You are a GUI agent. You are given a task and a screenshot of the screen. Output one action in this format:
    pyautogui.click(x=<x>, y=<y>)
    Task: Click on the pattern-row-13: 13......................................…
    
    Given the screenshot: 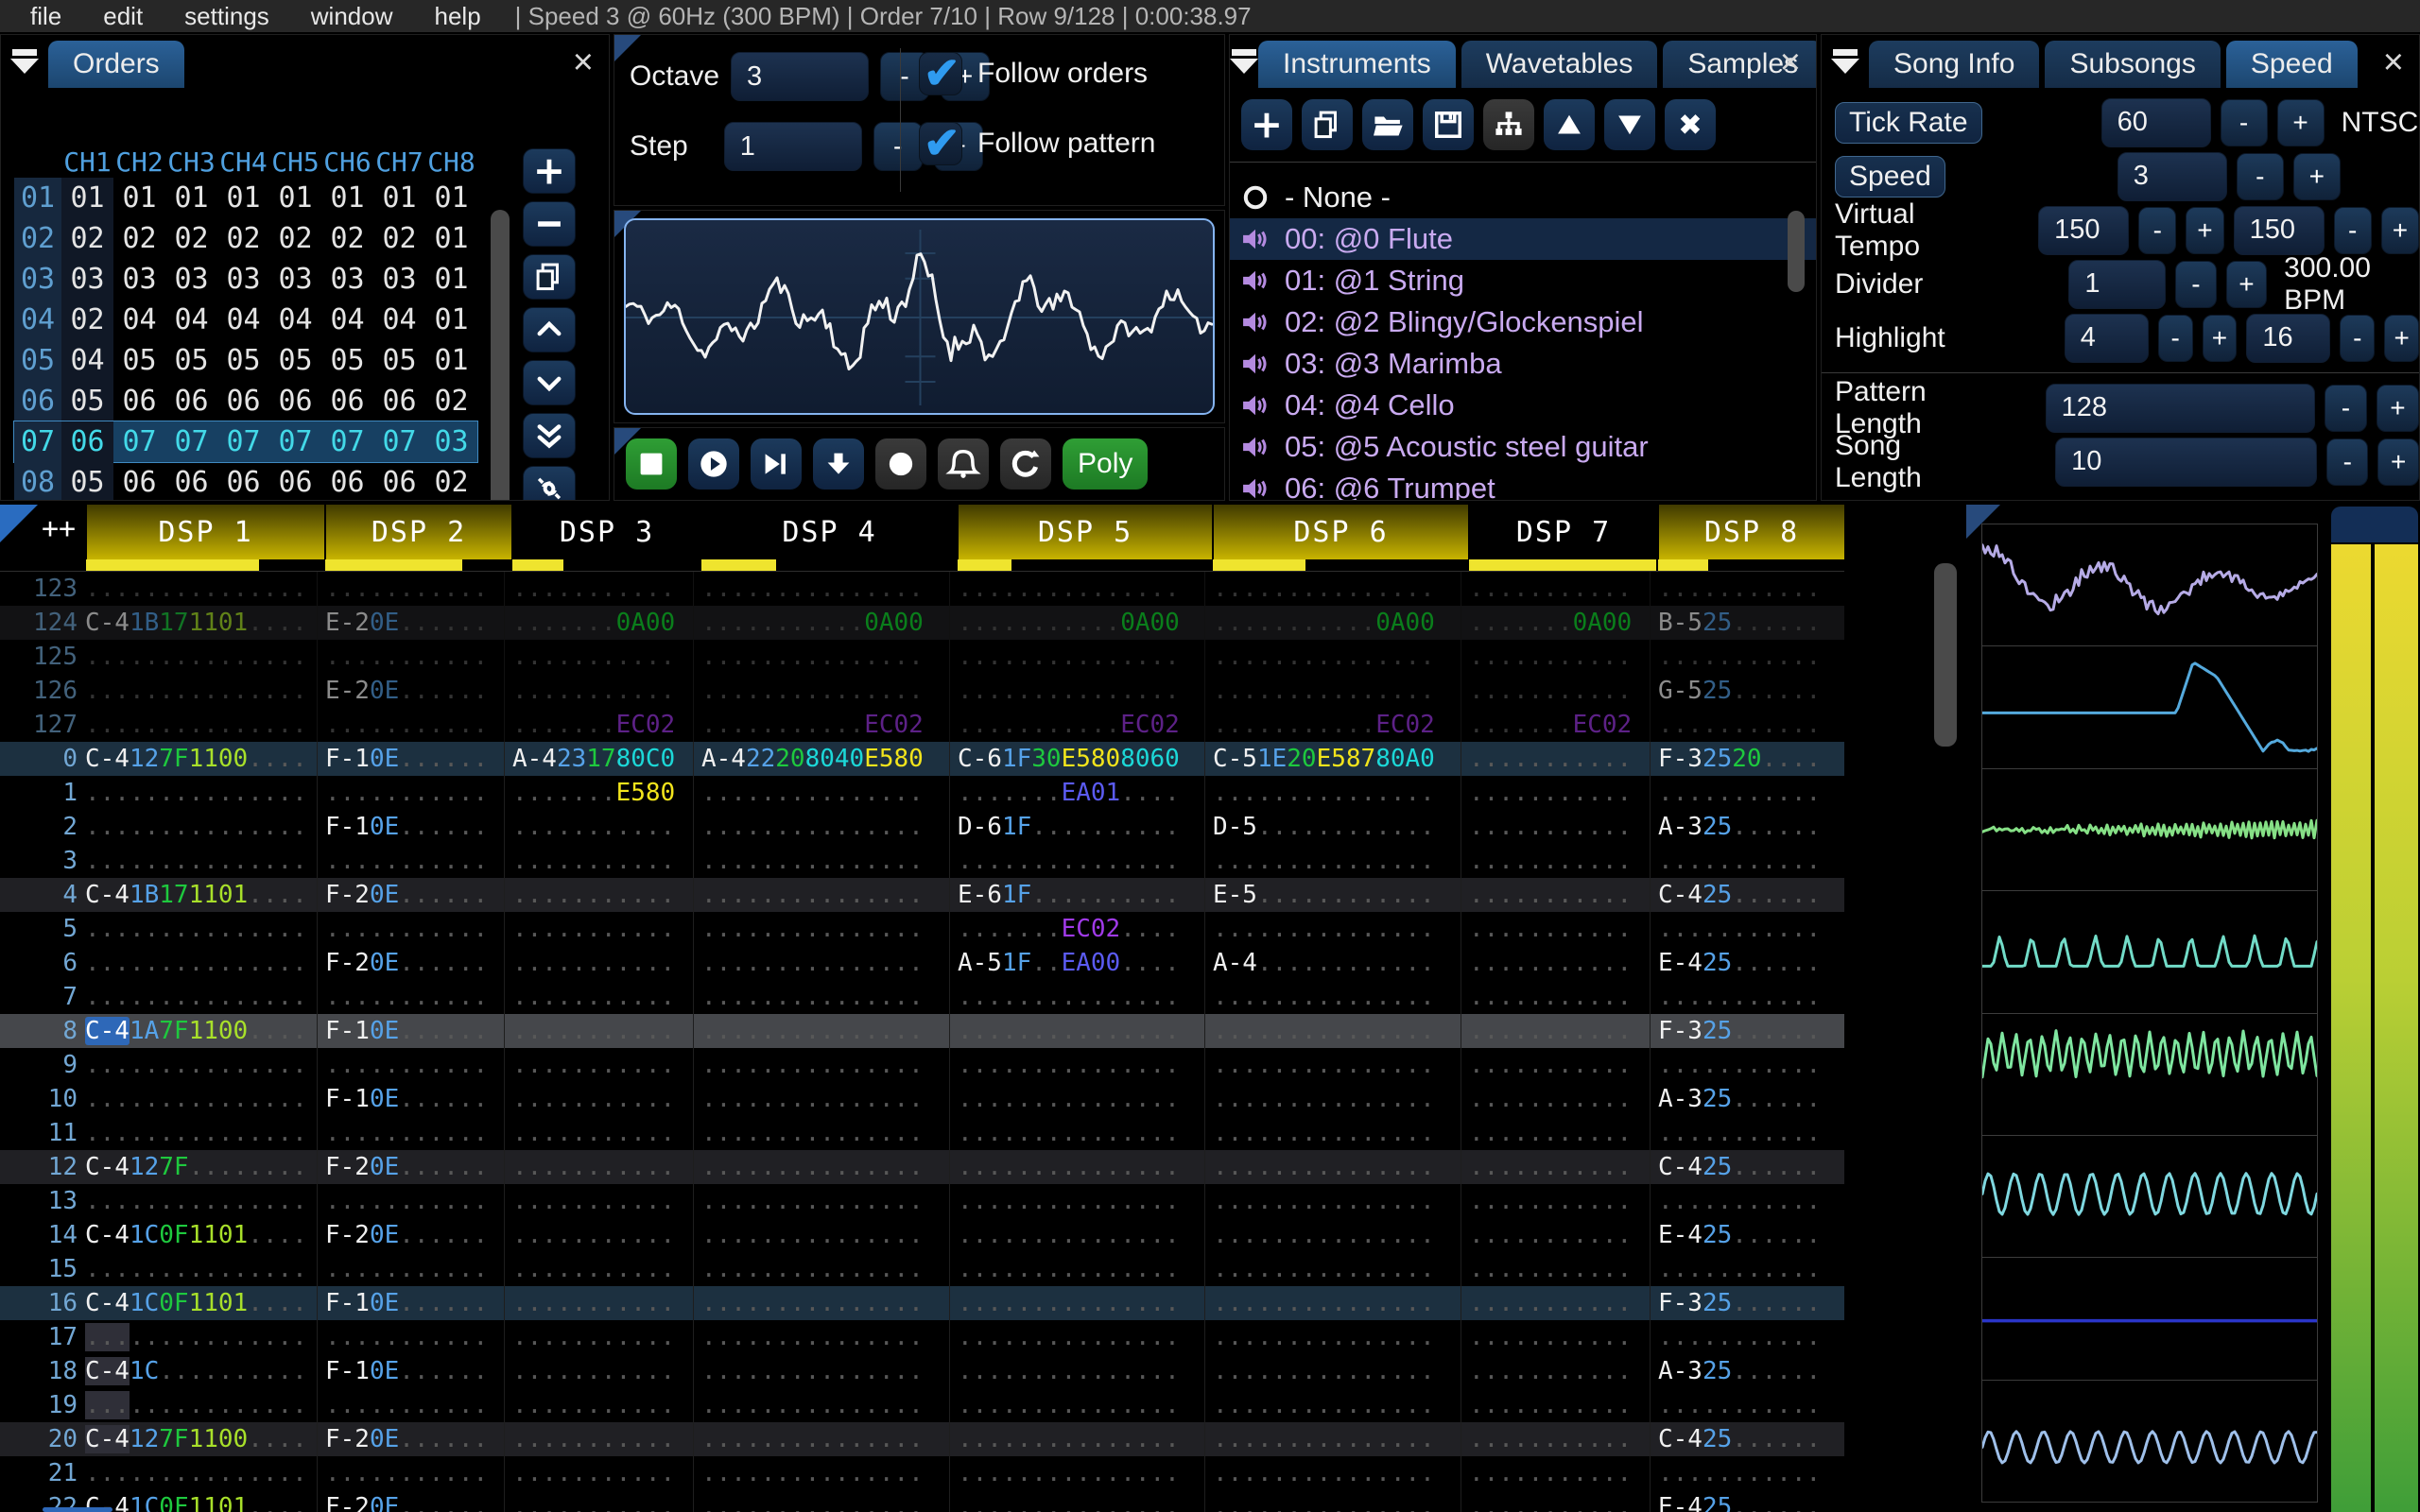 What is the action you would take?
    pyautogui.click(x=922, y=1201)
    